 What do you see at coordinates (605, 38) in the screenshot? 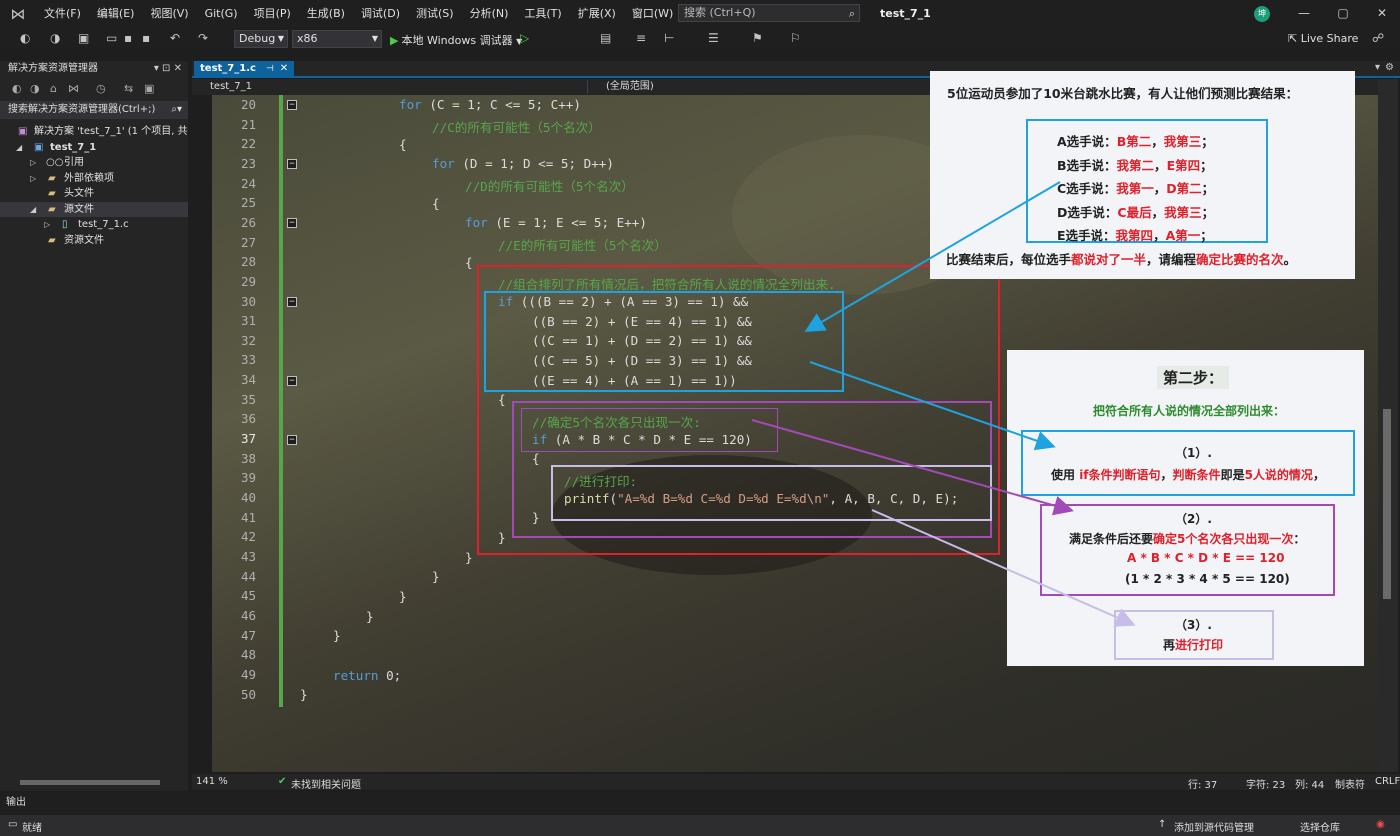
I see `browse-icon: ▤` at bounding box center [605, 38].